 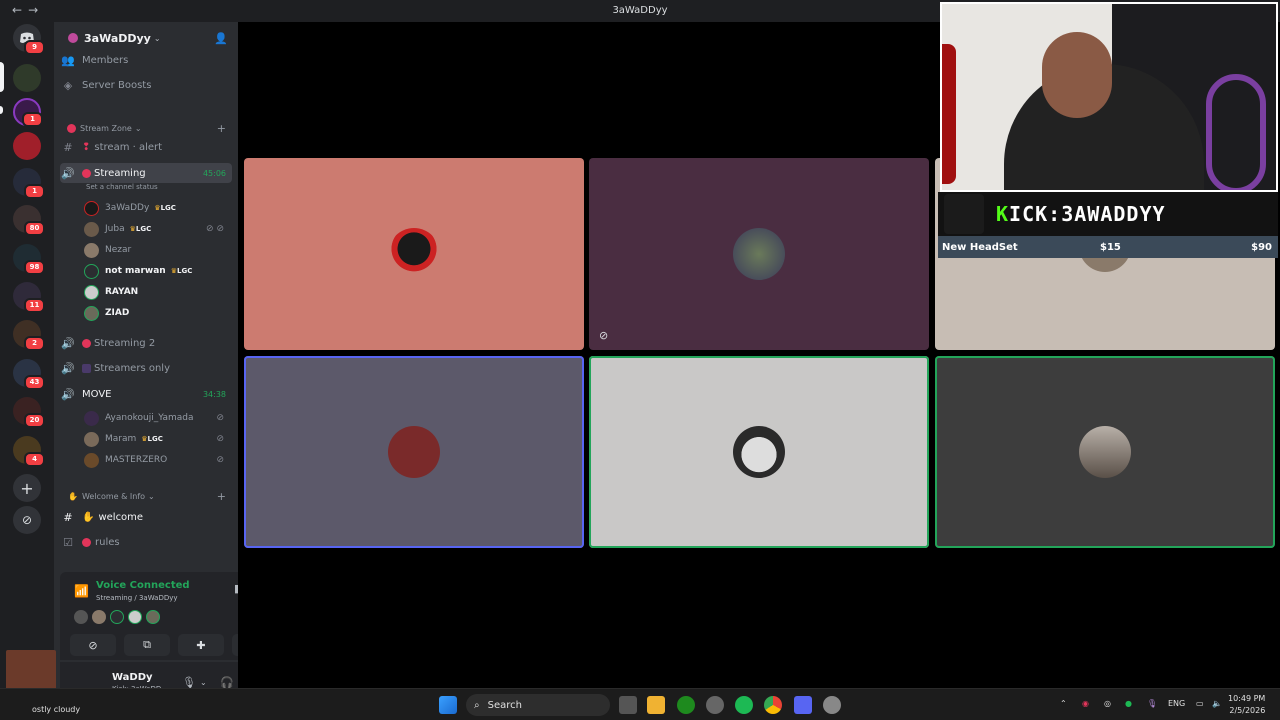 I want to click on gaming-chair, so click(x=1236, y=132).